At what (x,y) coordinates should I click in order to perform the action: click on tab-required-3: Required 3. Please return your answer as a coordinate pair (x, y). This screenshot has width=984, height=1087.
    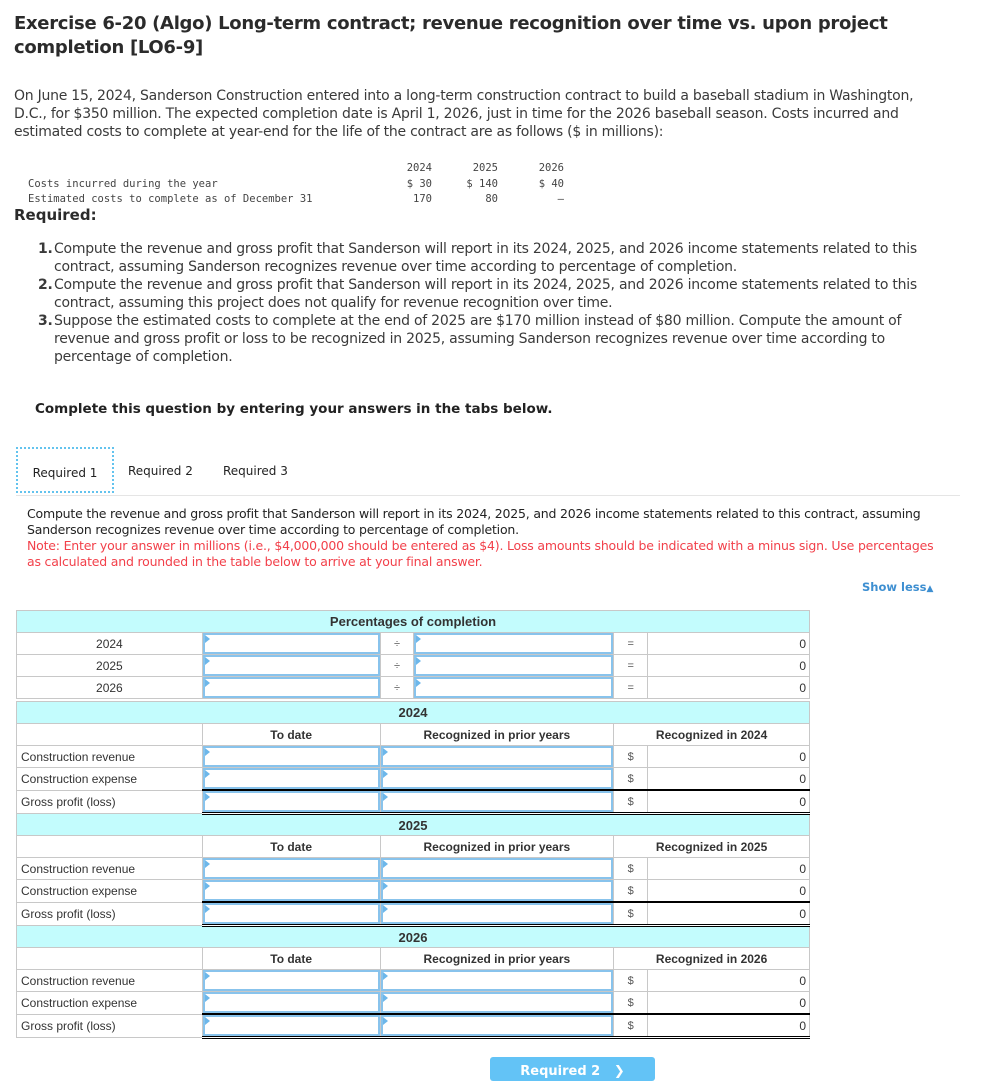
    Looking at the image, I should click on (255, 470).